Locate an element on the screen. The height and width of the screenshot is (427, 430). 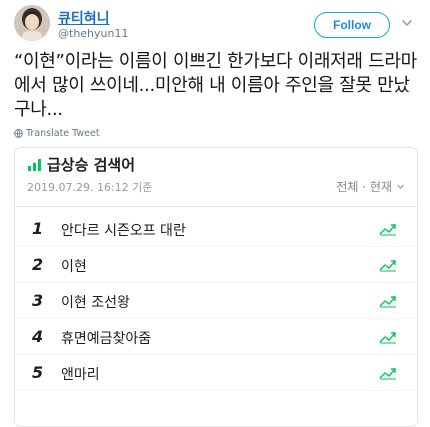
rank-number: 4 is located at coordinates (38, 336).